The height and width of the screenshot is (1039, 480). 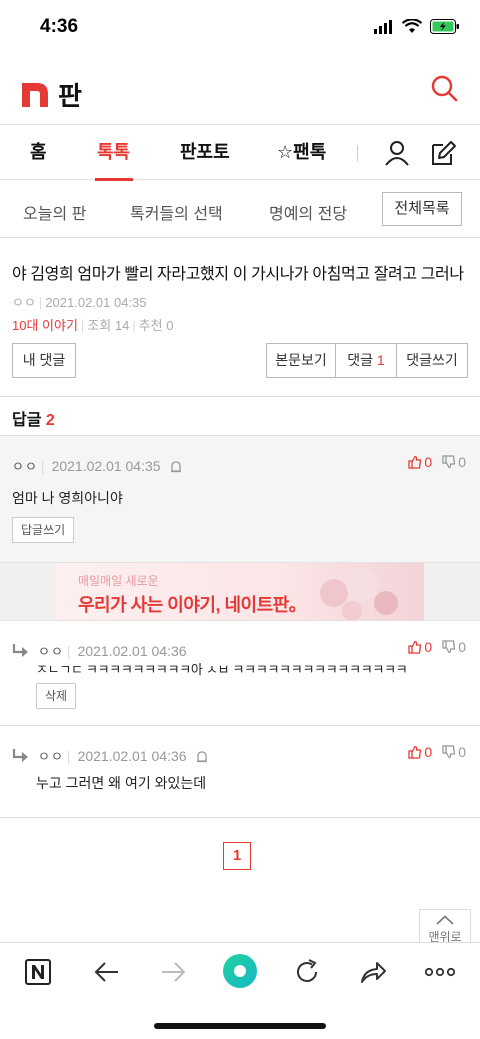 What do you see at coordinates (70, 96) in the screenshot?
I see `logo-text: 판` at bounding box center [70, 96].